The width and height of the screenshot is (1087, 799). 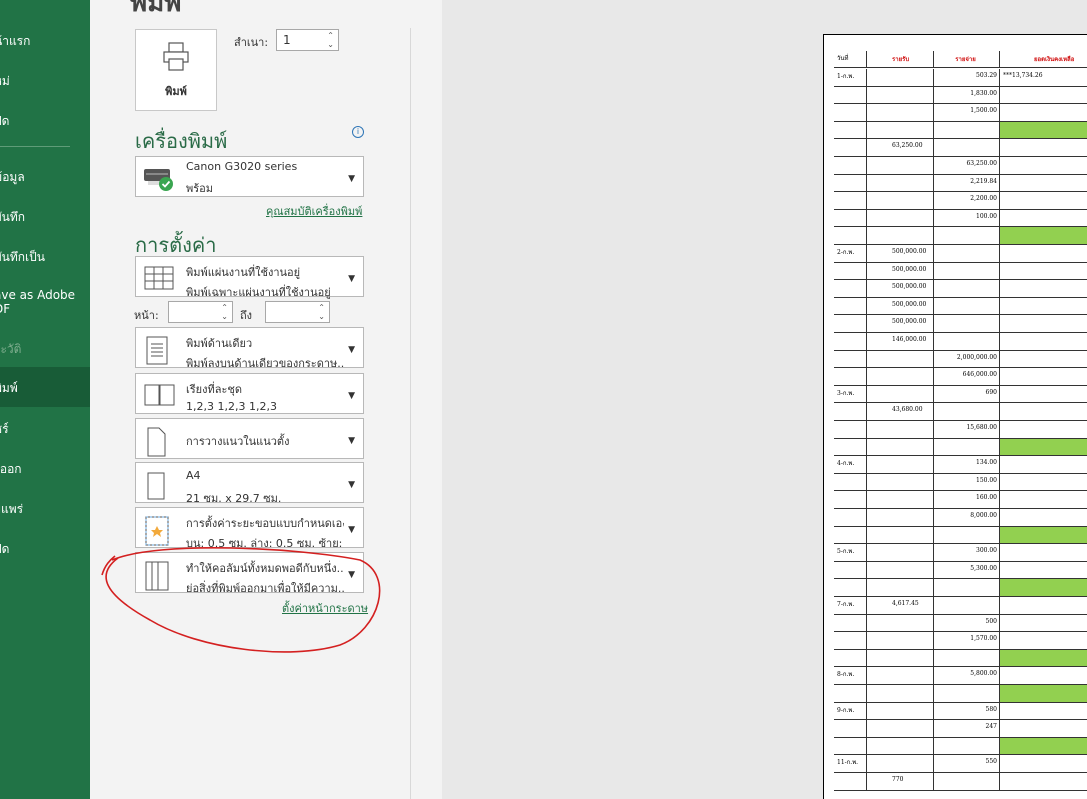 What do you see at coordinates (45, 121) in the screenshot?
I see `sidebar-item-2: ปิด` at bounding box center [45, 121].